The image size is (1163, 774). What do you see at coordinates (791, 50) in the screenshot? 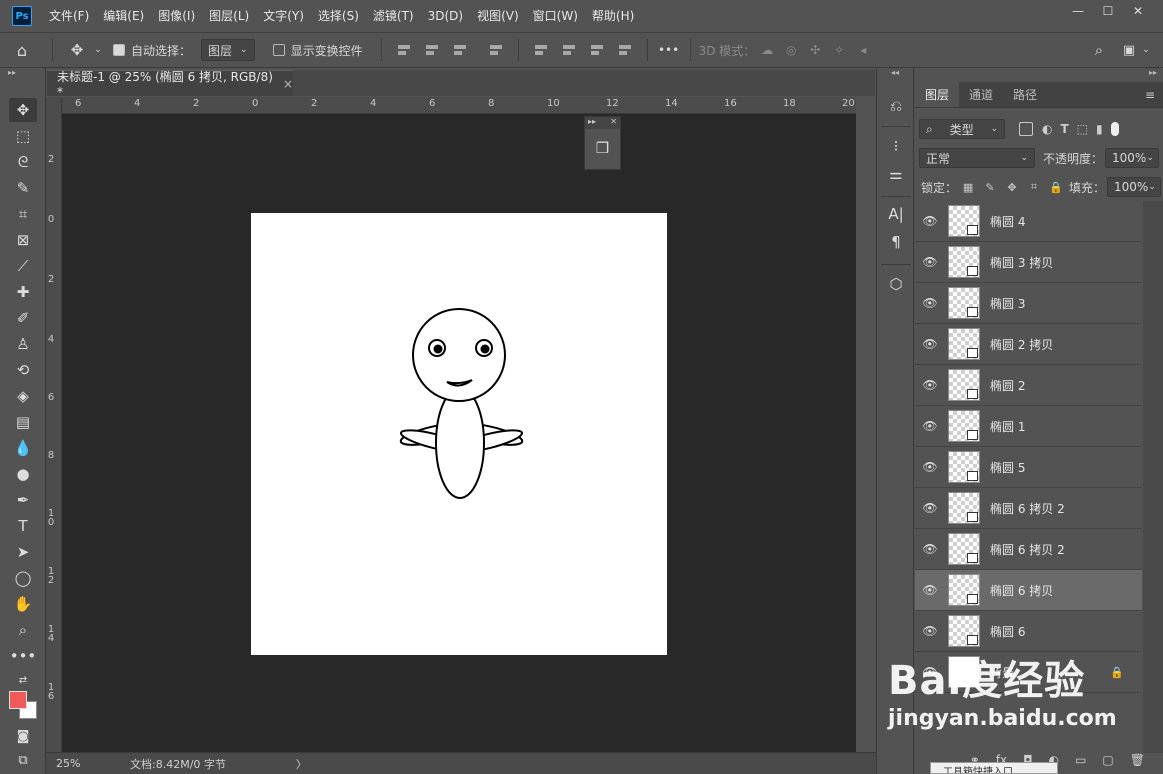
I see `3d-roll-icon: ◎` at bounding box center [791, 50].